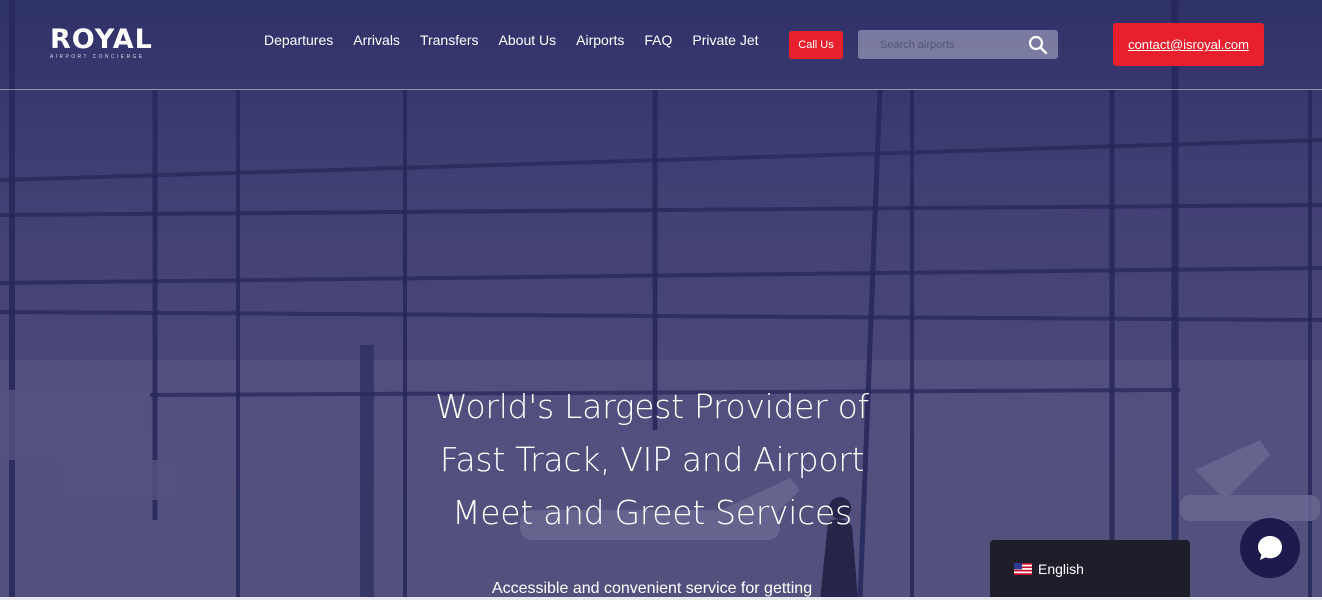  I want to click on call-us-button: Call Us, so click(816, 45).